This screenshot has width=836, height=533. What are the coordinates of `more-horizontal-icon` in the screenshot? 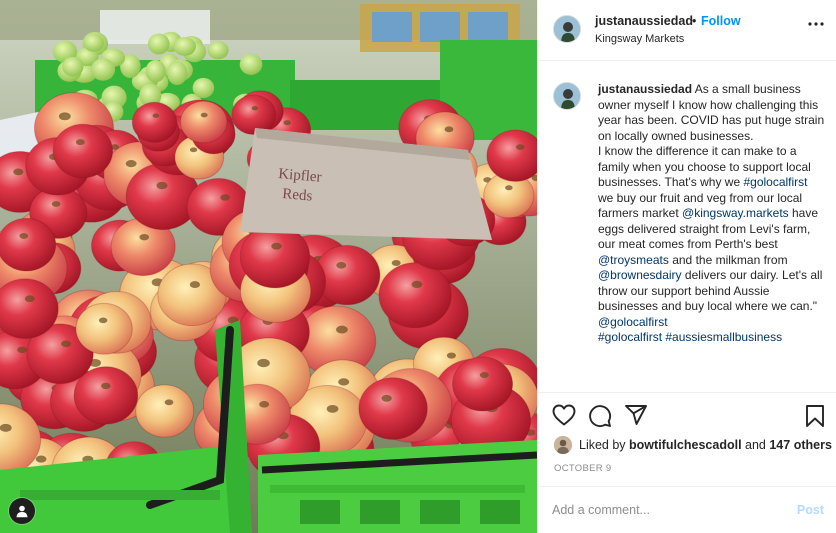 It's located at (816, 24).